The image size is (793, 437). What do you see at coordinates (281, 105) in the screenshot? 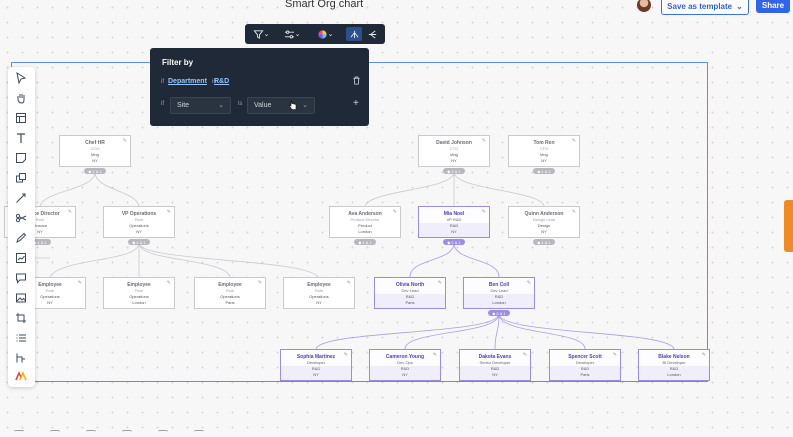
I see `rule2-value-select: Value ⌄` at bounding box center [281, 105].